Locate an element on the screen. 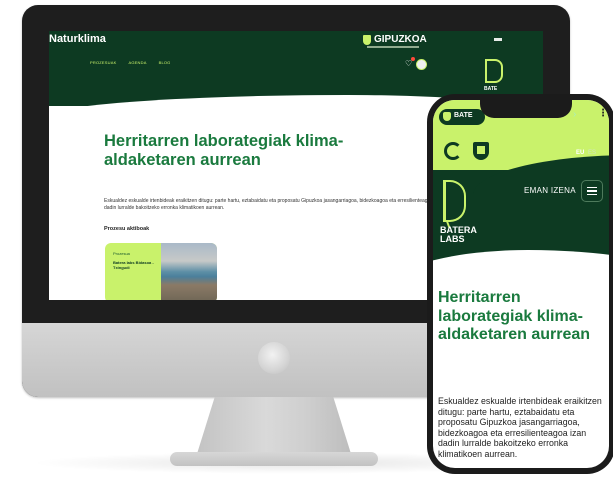 The height and width of the screenshot is (478, 613). main-nav: PROZESUAK AGENDA BLOG is located at coordinates (130, 62).